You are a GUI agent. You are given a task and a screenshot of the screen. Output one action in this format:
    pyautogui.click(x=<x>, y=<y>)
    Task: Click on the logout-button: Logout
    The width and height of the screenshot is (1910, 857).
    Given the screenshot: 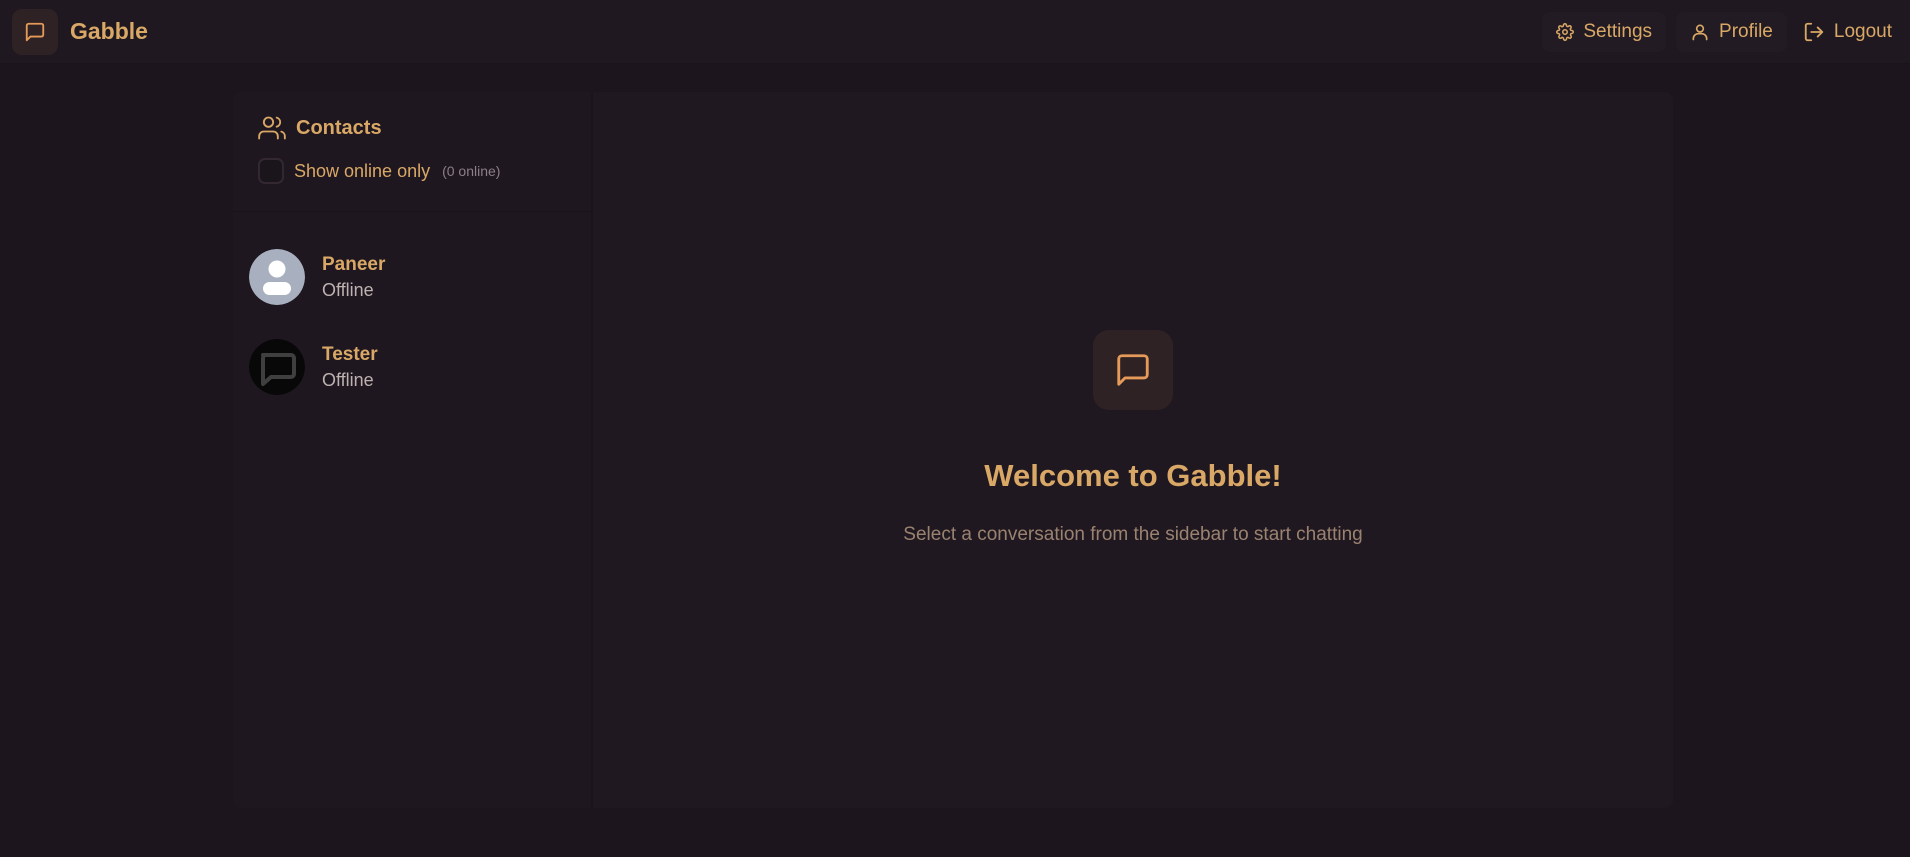 What is the action you would take?
    pyautogui.click(x=1847, y=32)
    